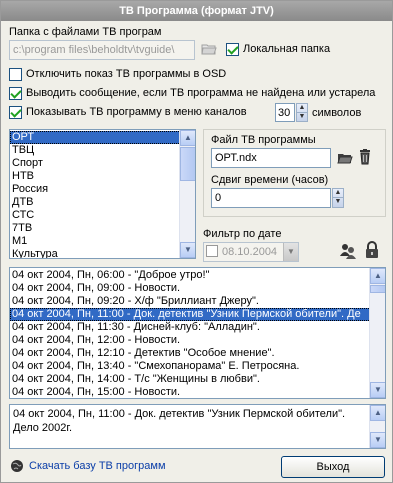 This screenshot has height=483, width=393. I want to click on program-list-item: 04 окт 2004, Пн, 06:00 - "Доброе утро!", so click(197, 275).